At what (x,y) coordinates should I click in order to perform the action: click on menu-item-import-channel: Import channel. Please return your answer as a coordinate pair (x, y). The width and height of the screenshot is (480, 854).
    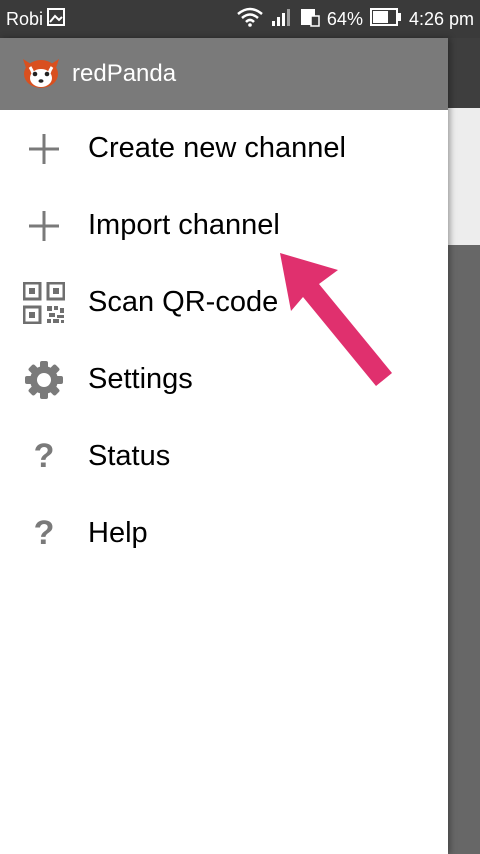
    Looking at the image, I should click on (224, 225).